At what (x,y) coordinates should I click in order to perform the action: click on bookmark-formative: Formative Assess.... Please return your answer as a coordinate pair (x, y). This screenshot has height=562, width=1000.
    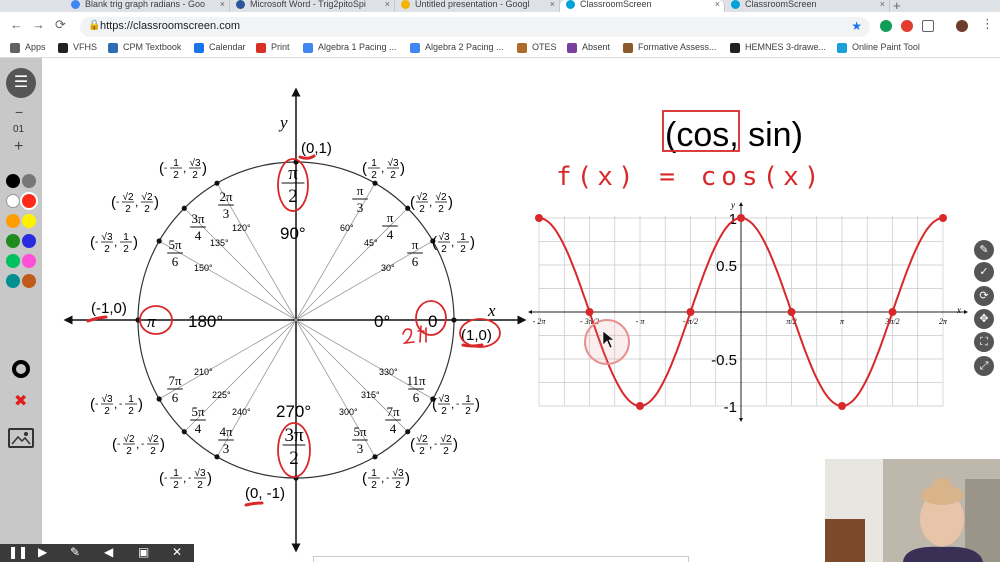
    Looking at the image, I should click on (670, 47).